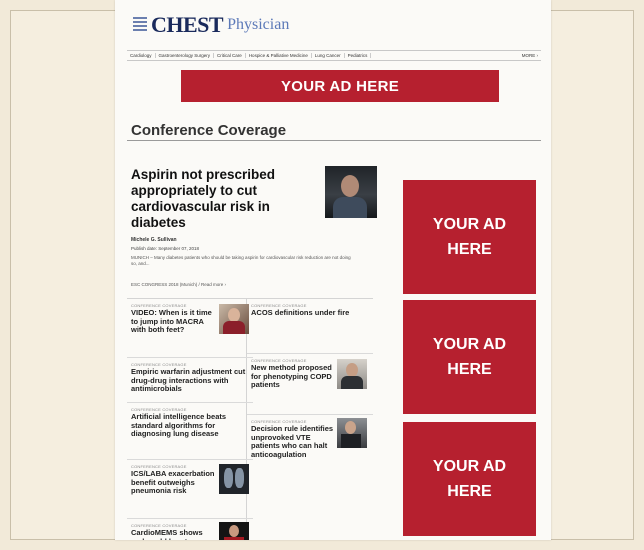 This screenshot has width=644, height=550. What do you see at coordinates (469, 479) in the screenshot?
I see `side-ad-3: YOUR AD HERE` at bounding box center [469, 479].